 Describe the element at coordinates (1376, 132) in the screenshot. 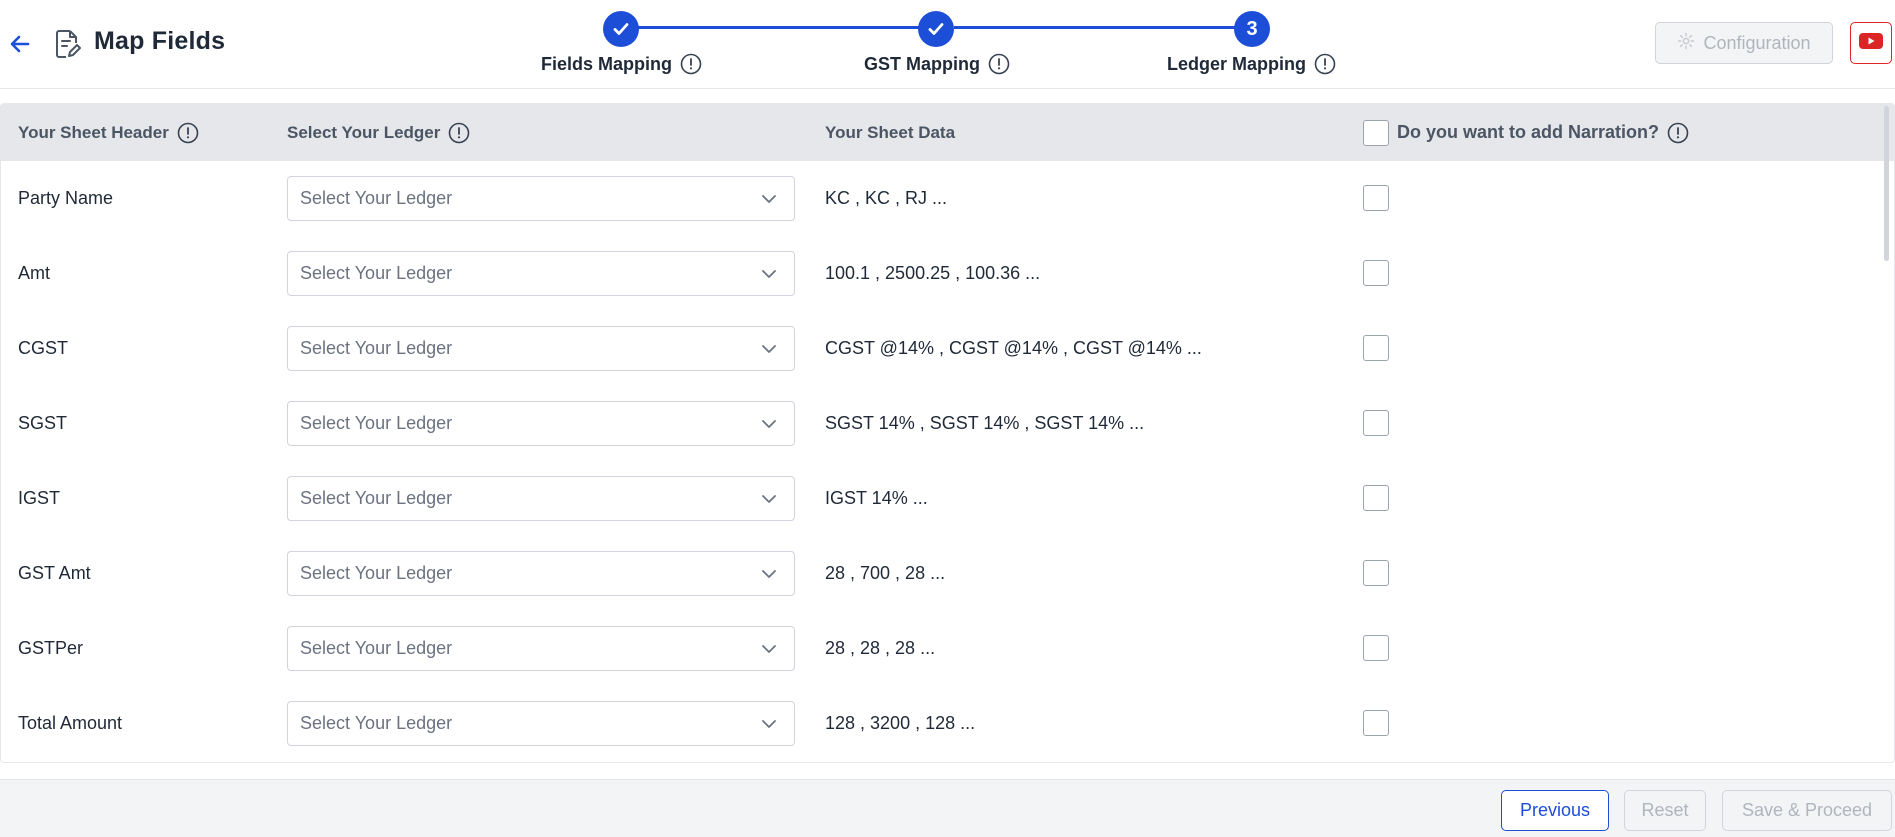

I see `narration-select-all-checkbox` at that location.